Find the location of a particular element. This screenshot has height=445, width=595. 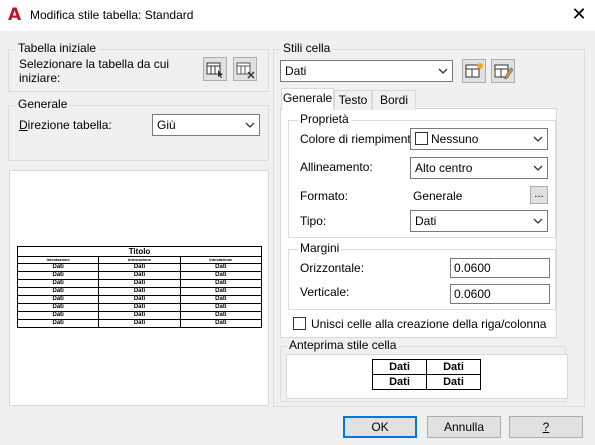

type-select: Dati is located at coordinates (479, 221).